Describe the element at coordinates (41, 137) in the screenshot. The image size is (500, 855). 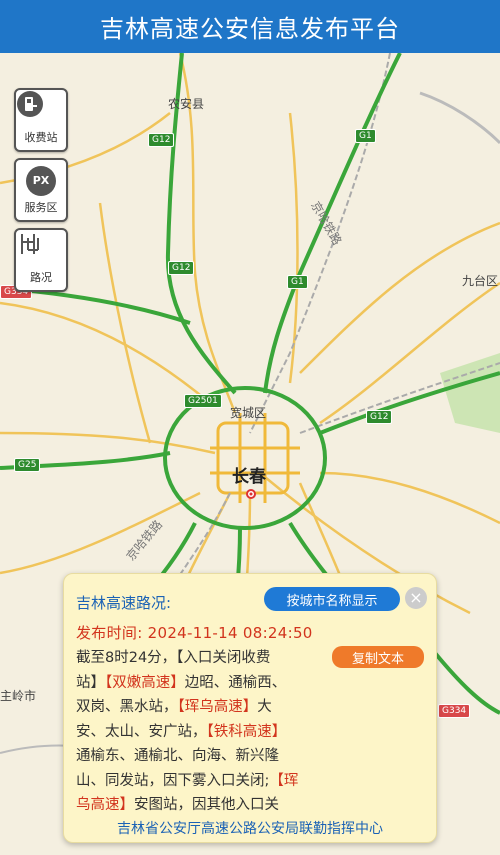
I see `toll-station-label: 收费站` at that location.